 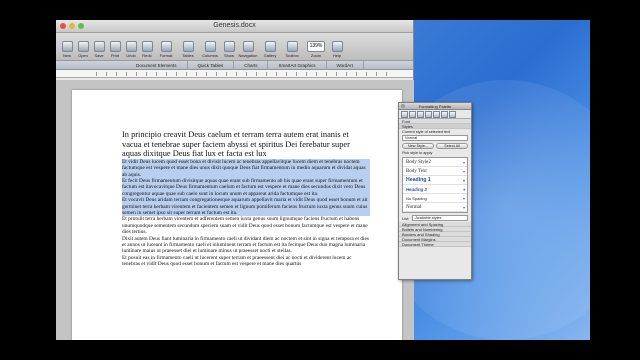 I want to click on printer-icon, so click(x=115, y=46).